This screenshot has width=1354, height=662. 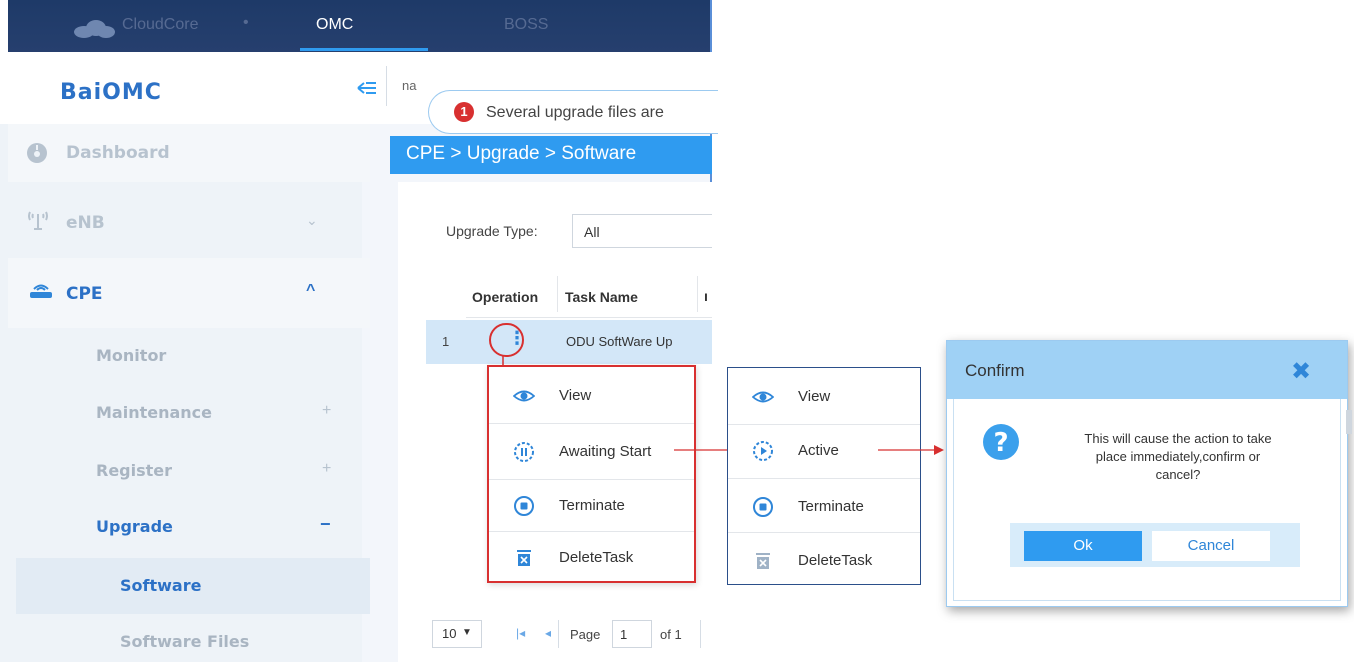 I want to click on page-number-input, so click(x=632, y=634).